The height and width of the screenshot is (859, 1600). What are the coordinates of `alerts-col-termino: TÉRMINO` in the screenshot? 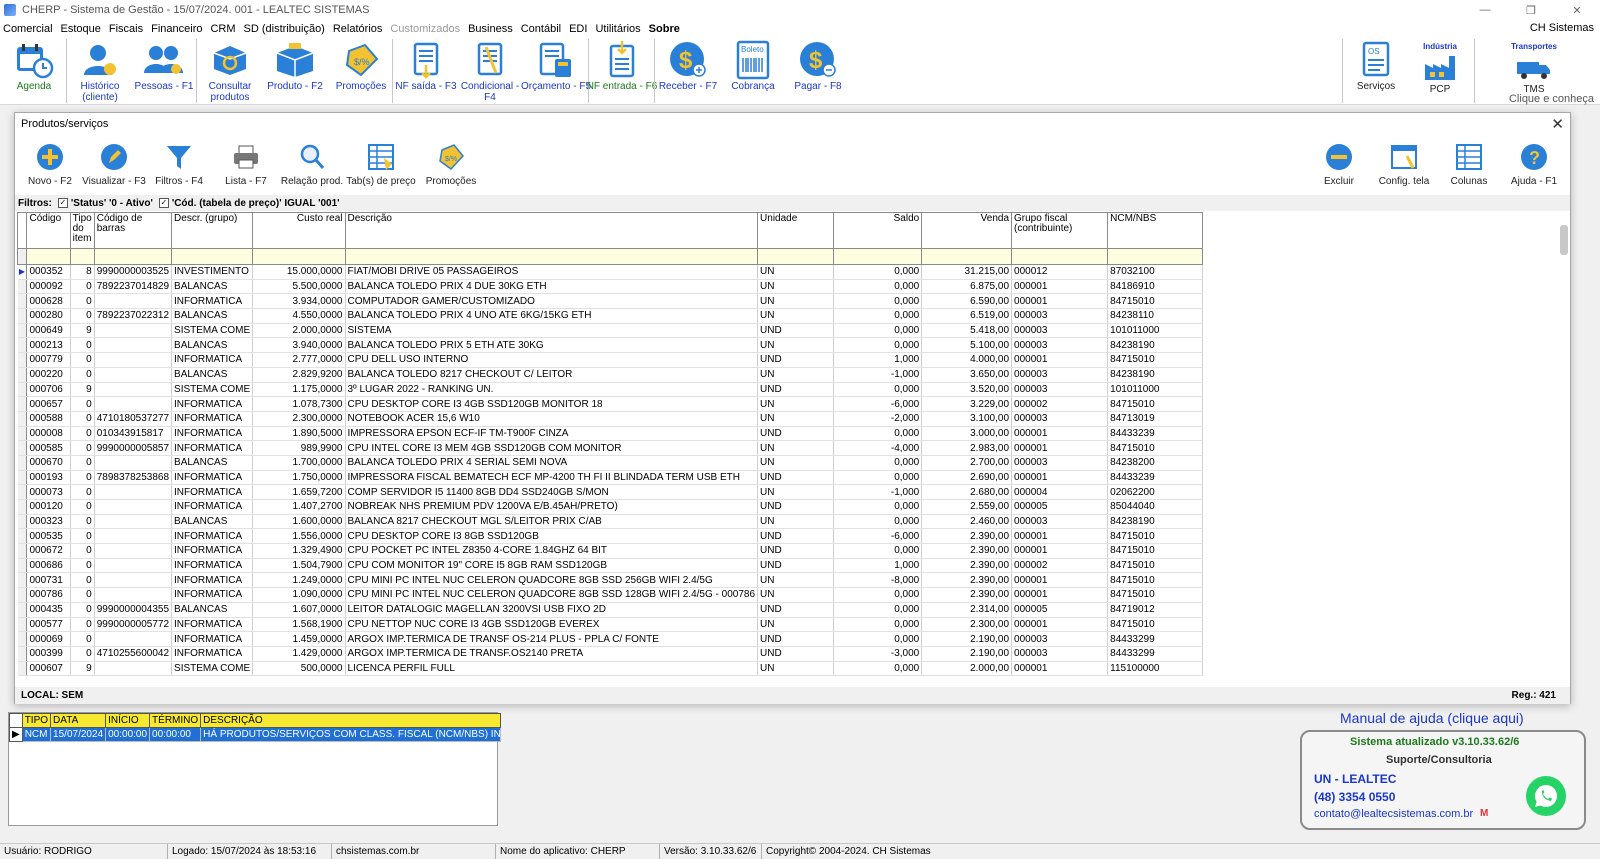 It's located at (175, 720).